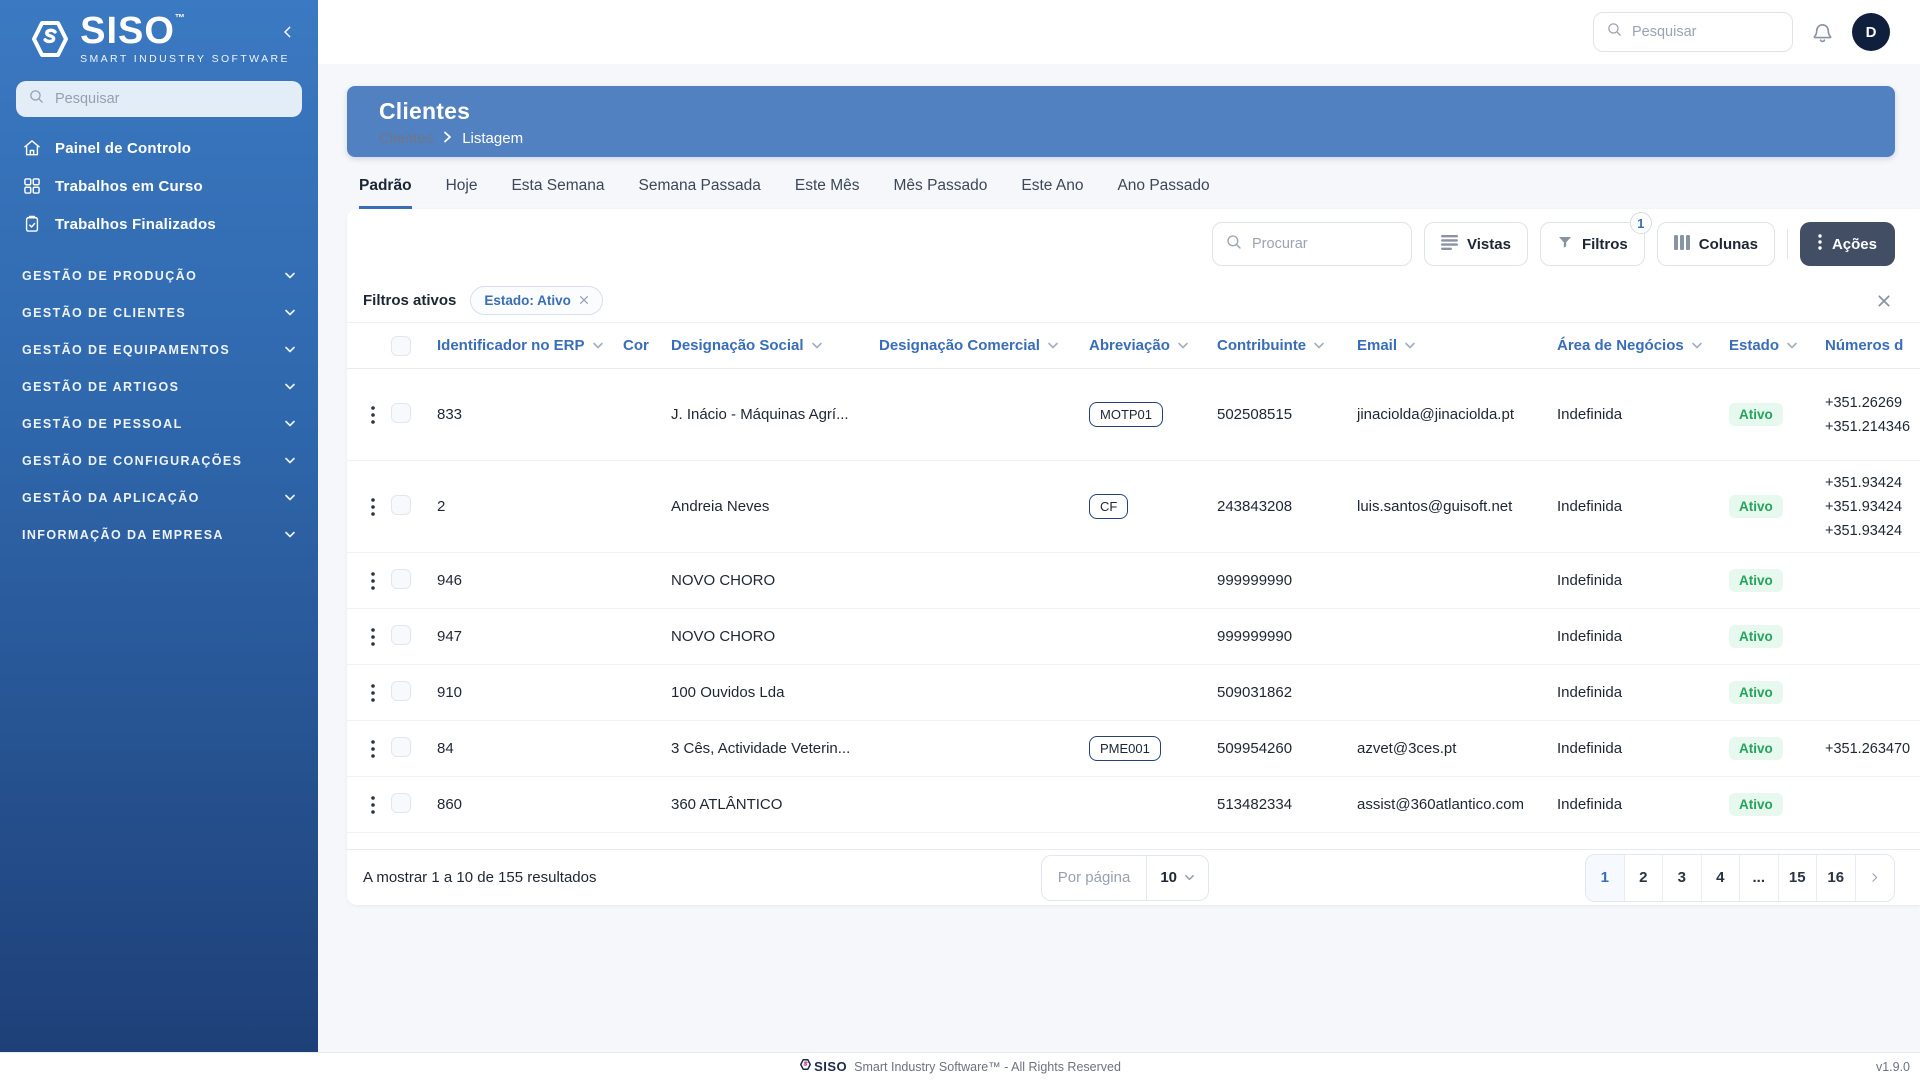 This screenshot has width=1920, height=1080. What do you see at coordinates (584, 300) in the screenshot?
I see `remove-filter-icon` at bounding box center [584, 300].